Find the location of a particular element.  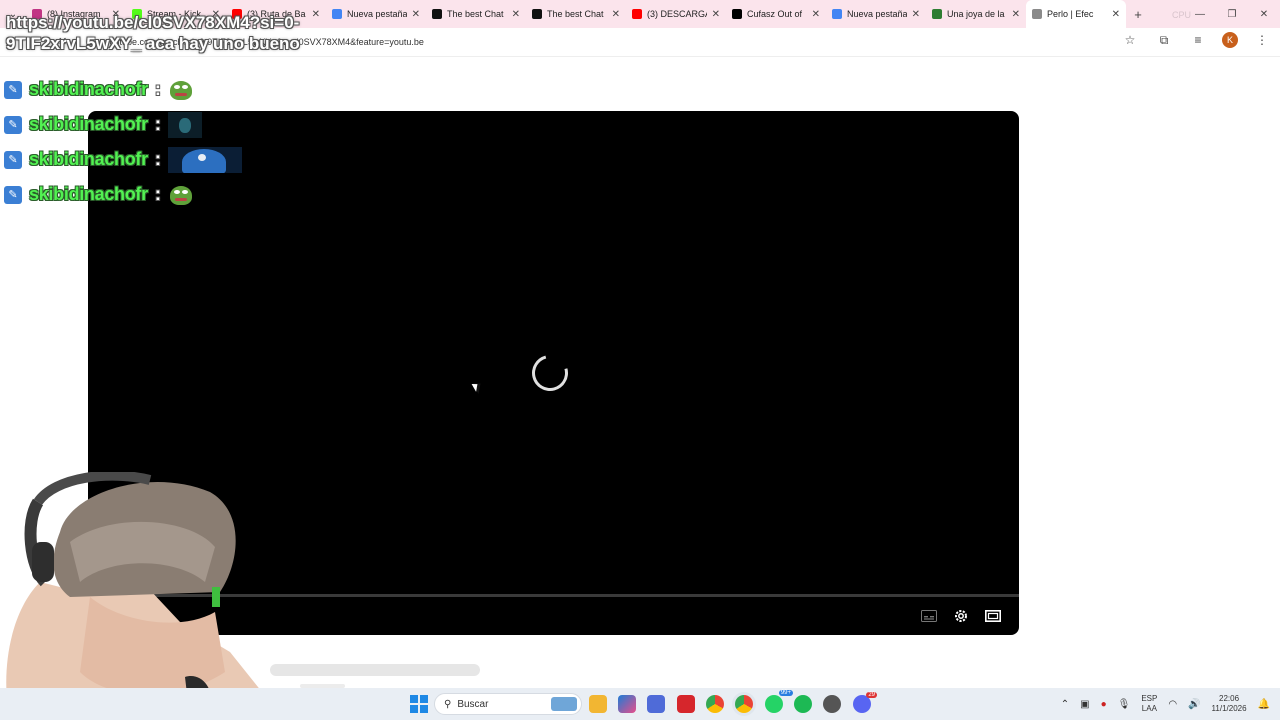

clock: 22:06 11/1/2026 is located at coordinates (1229, 704).